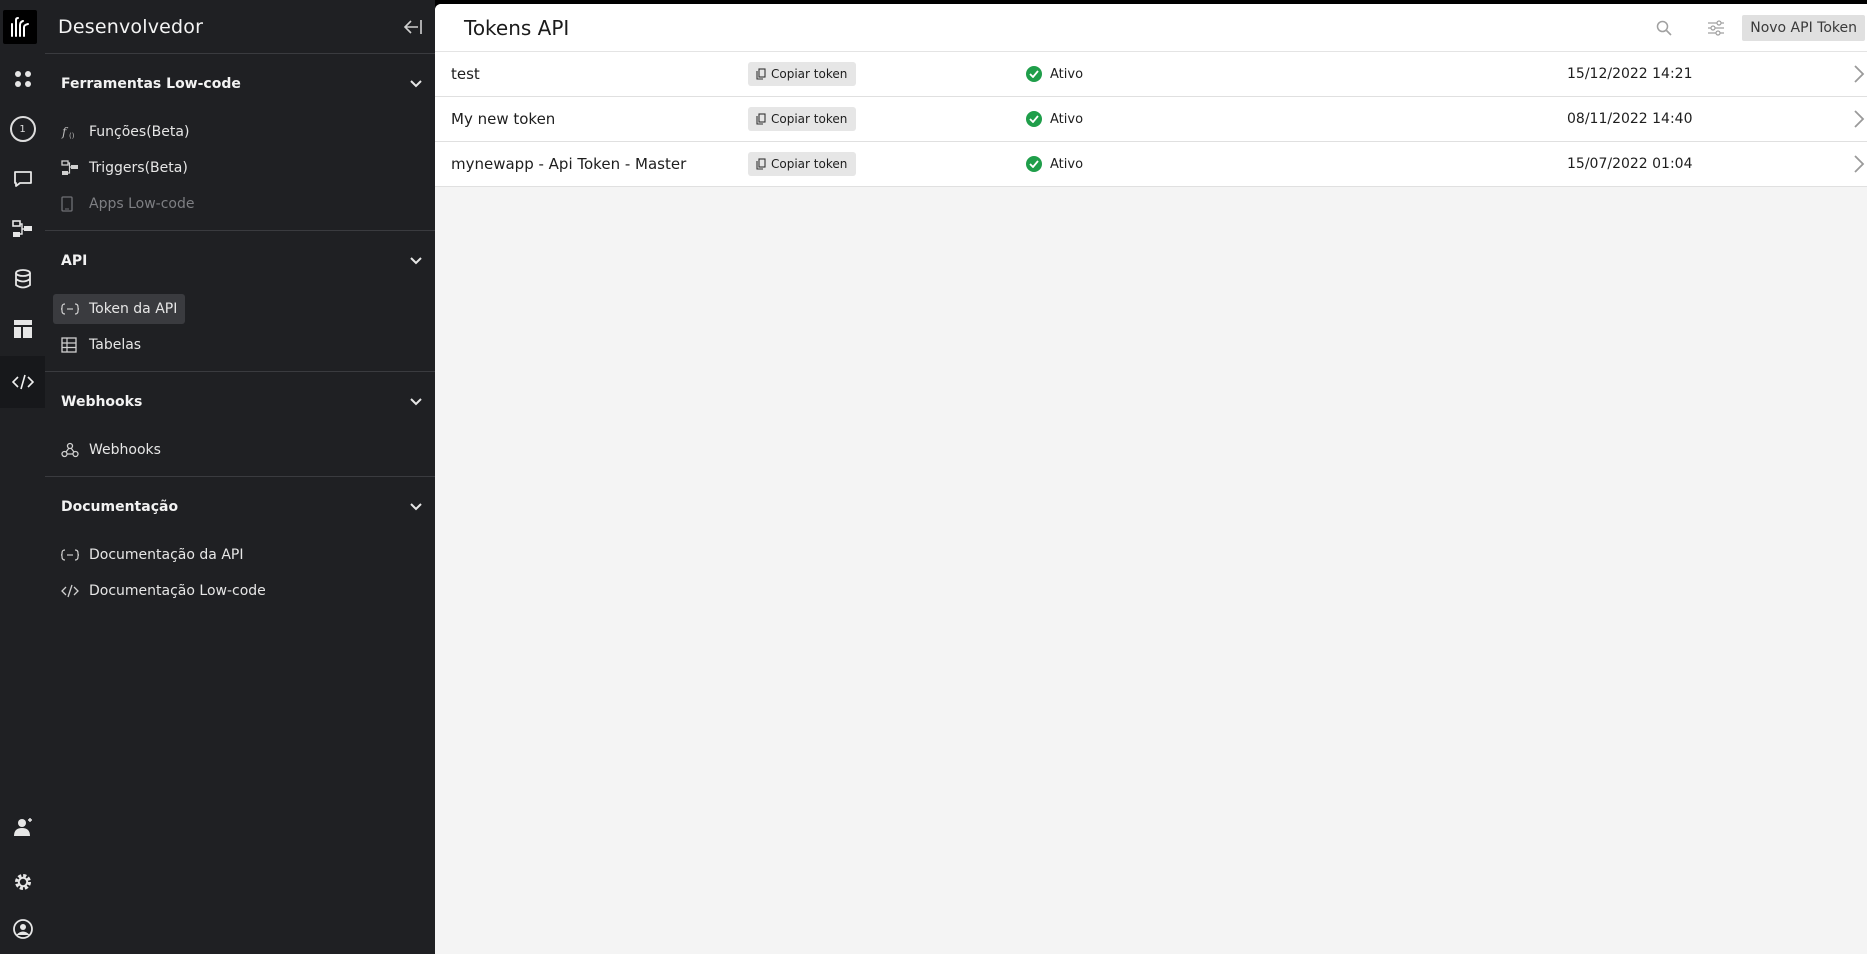 This screenshot has height=954, width=1867. What do you see at coordinates (102, 402) in the screenshot?
I see `section-title: Webhooks` at bounding box center [102, 402].